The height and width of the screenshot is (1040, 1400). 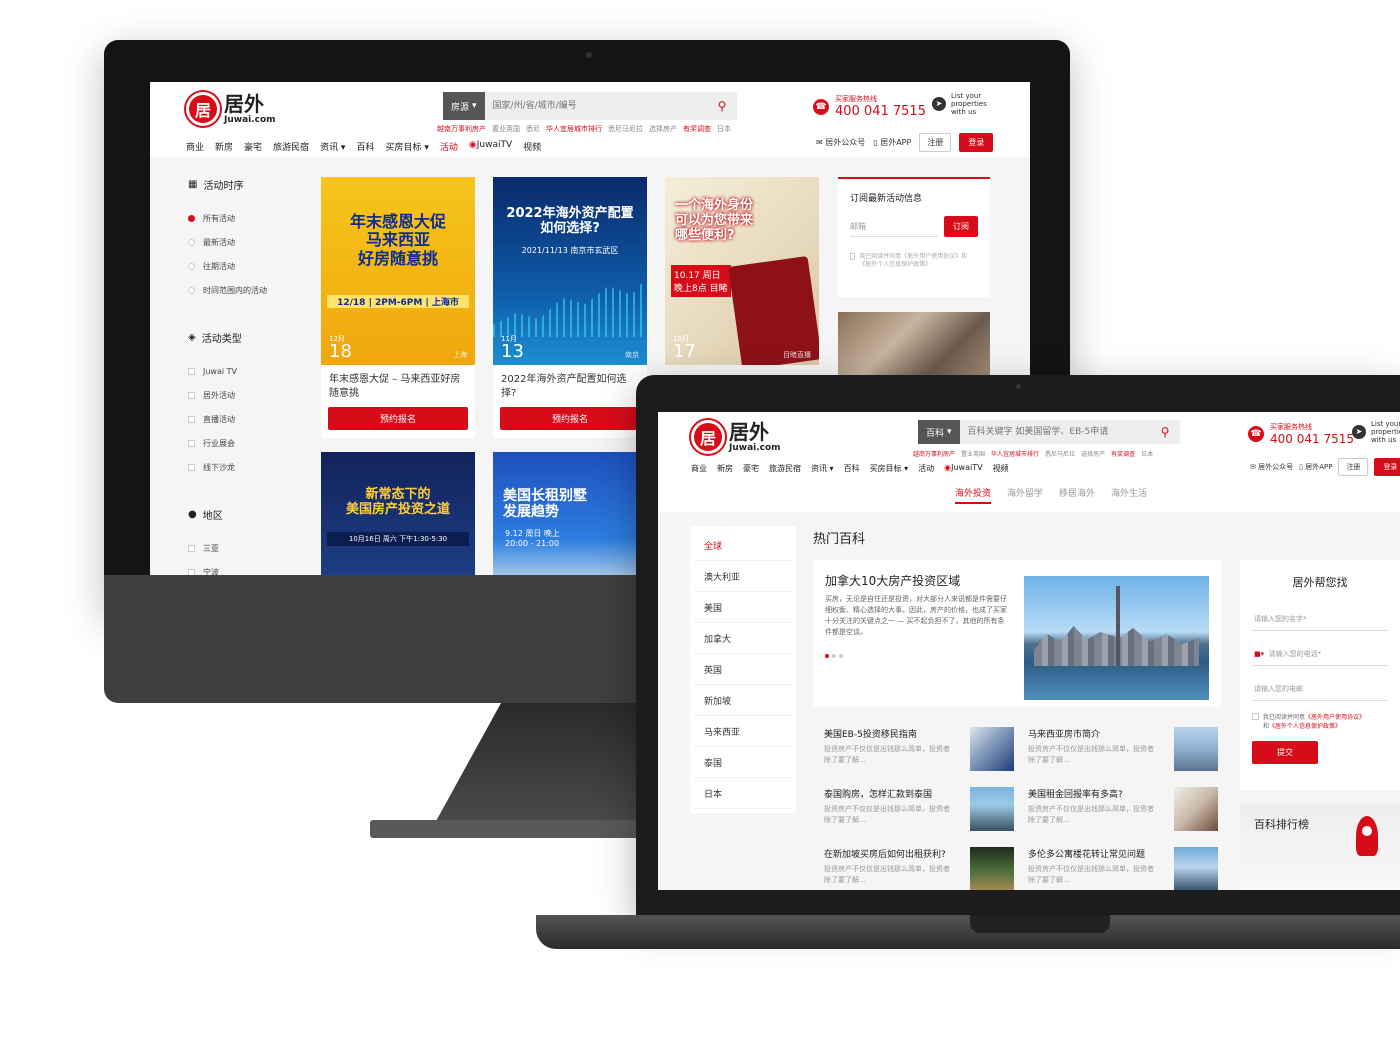 What do you see at coordinates (939, 432) in the screenshot?
I see `search-category-select: 百科 ▾` at bounding box center [939, 432].